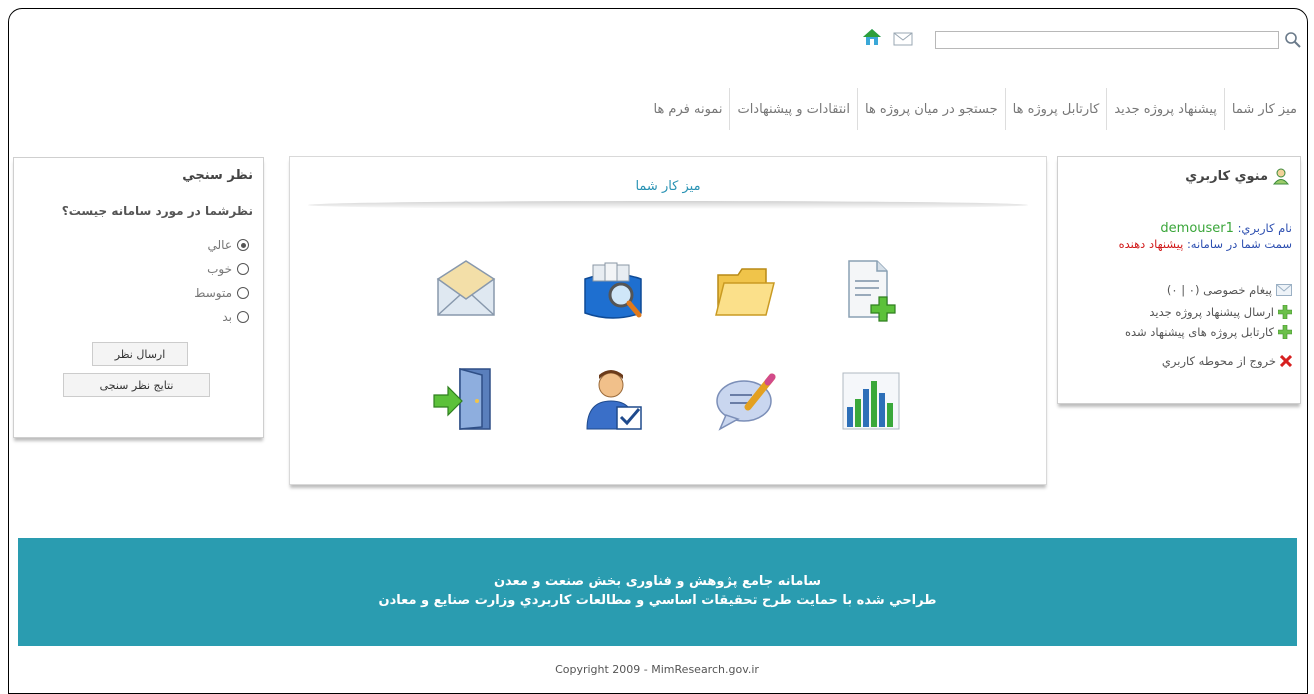  Describe the element at coordinates (1284, 290) in the screenshot. I see `envelope-small-icon` at that location.